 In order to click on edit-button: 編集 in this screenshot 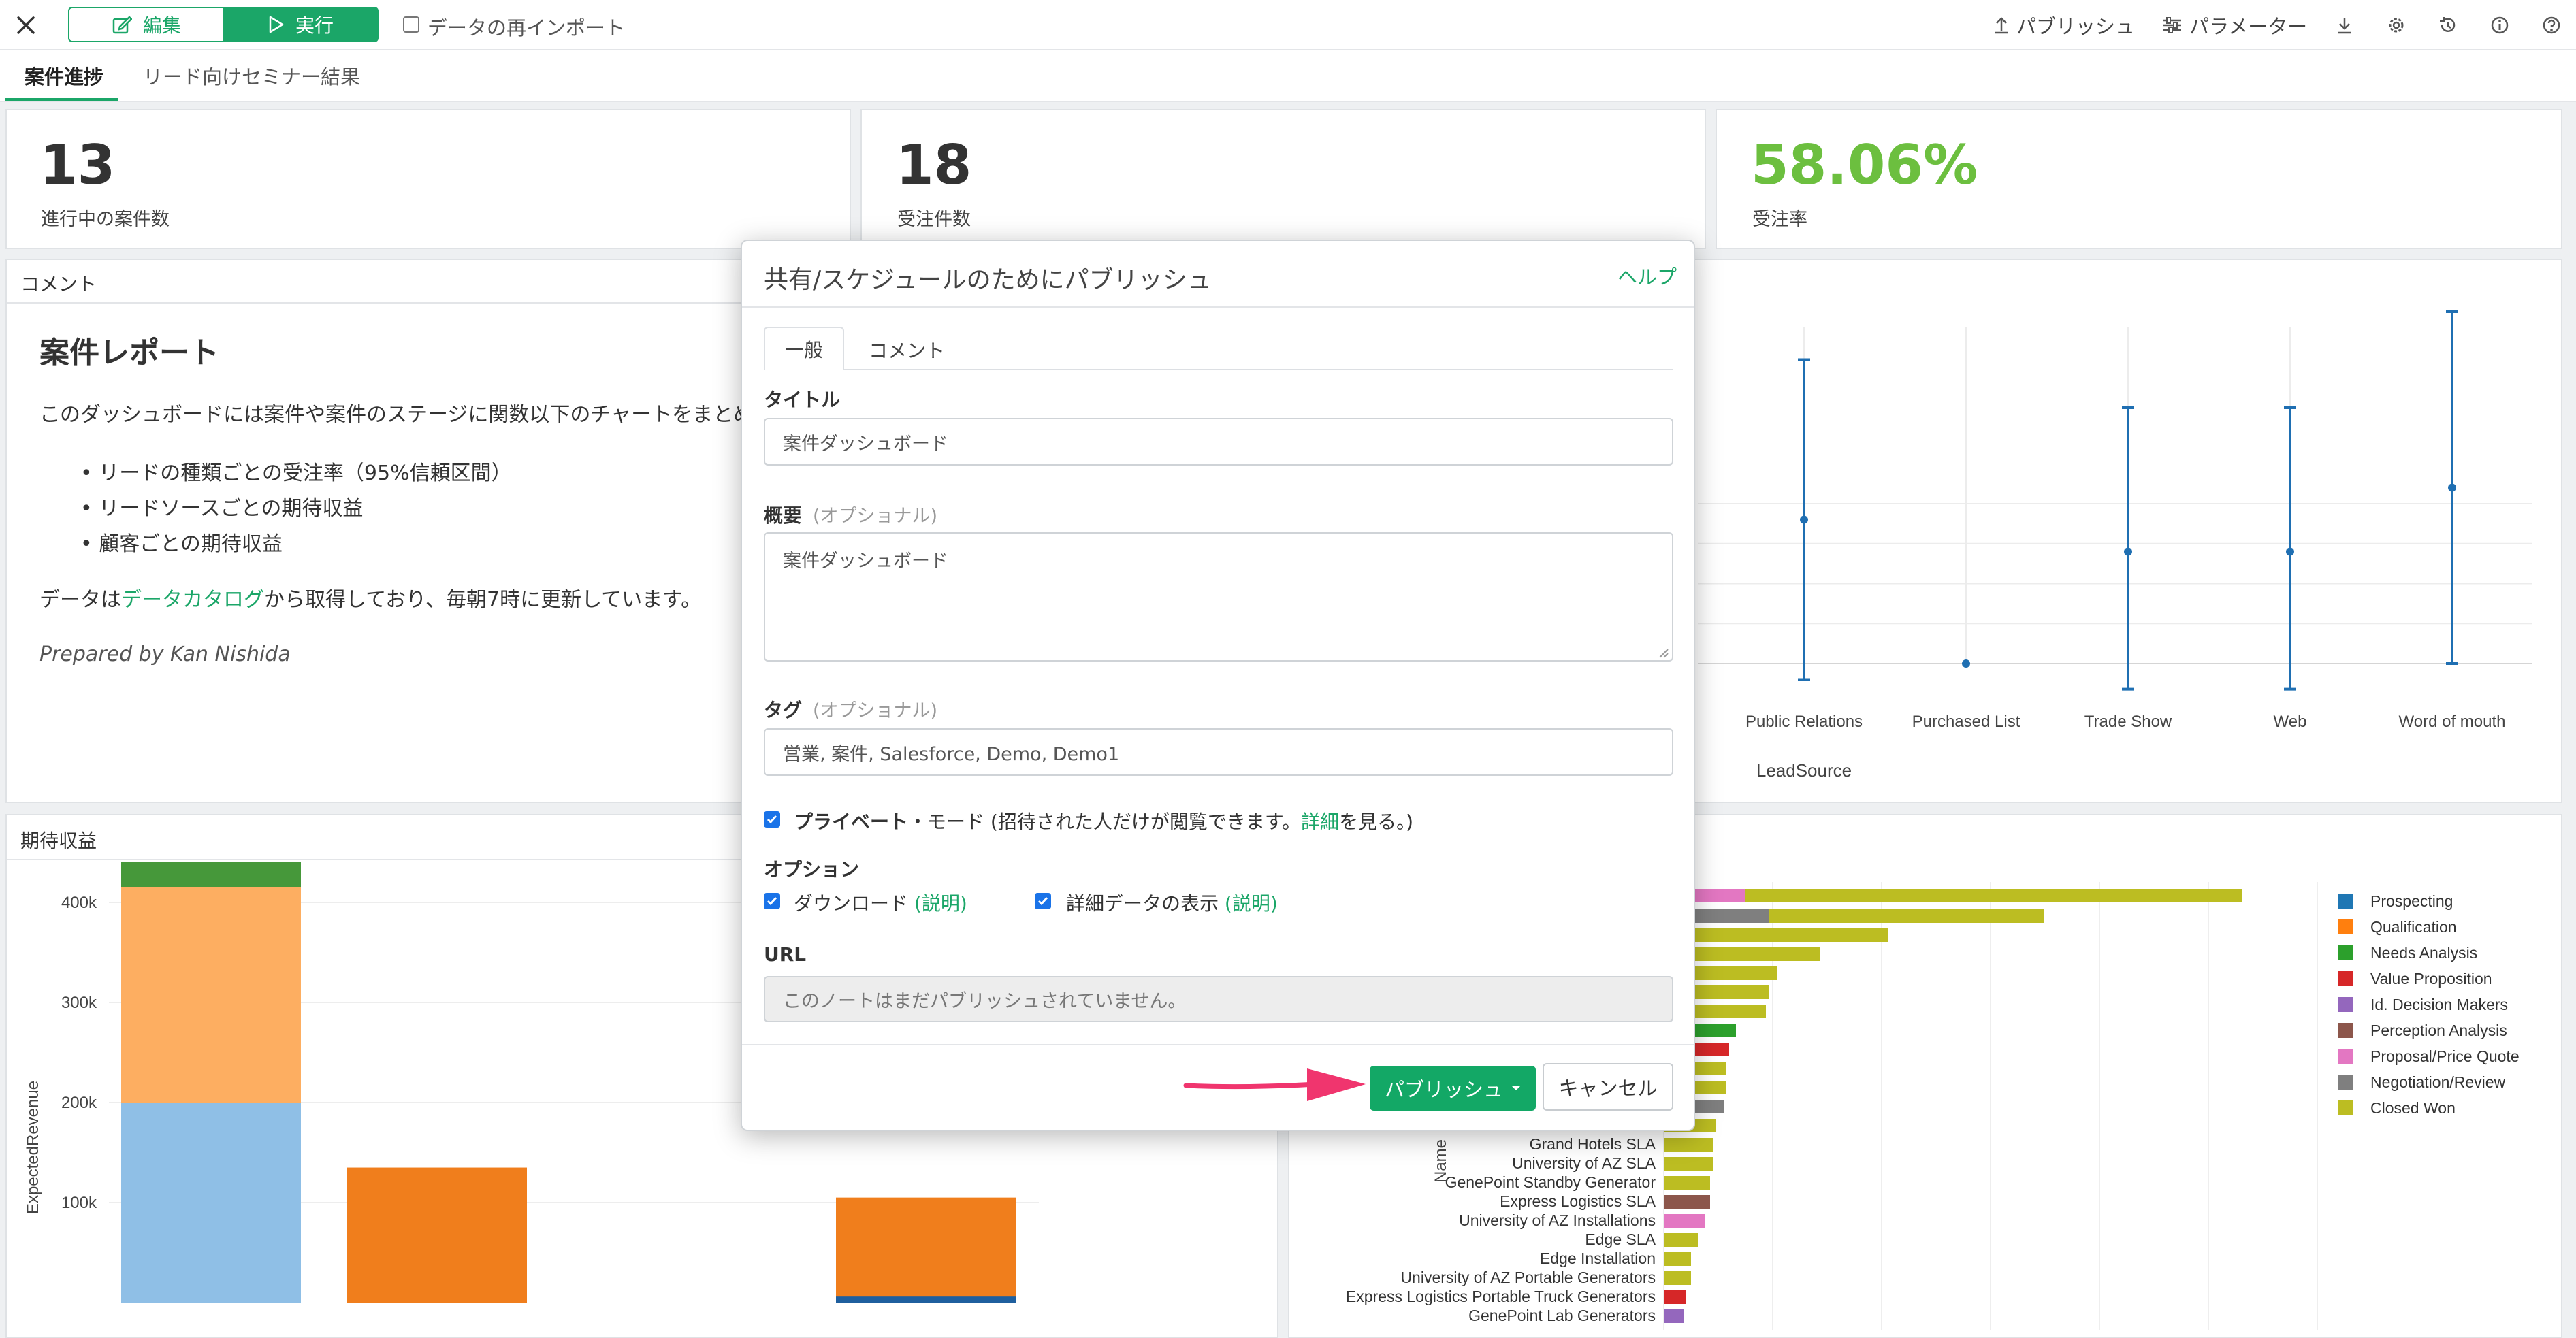, I will do `click(147, 24)`.